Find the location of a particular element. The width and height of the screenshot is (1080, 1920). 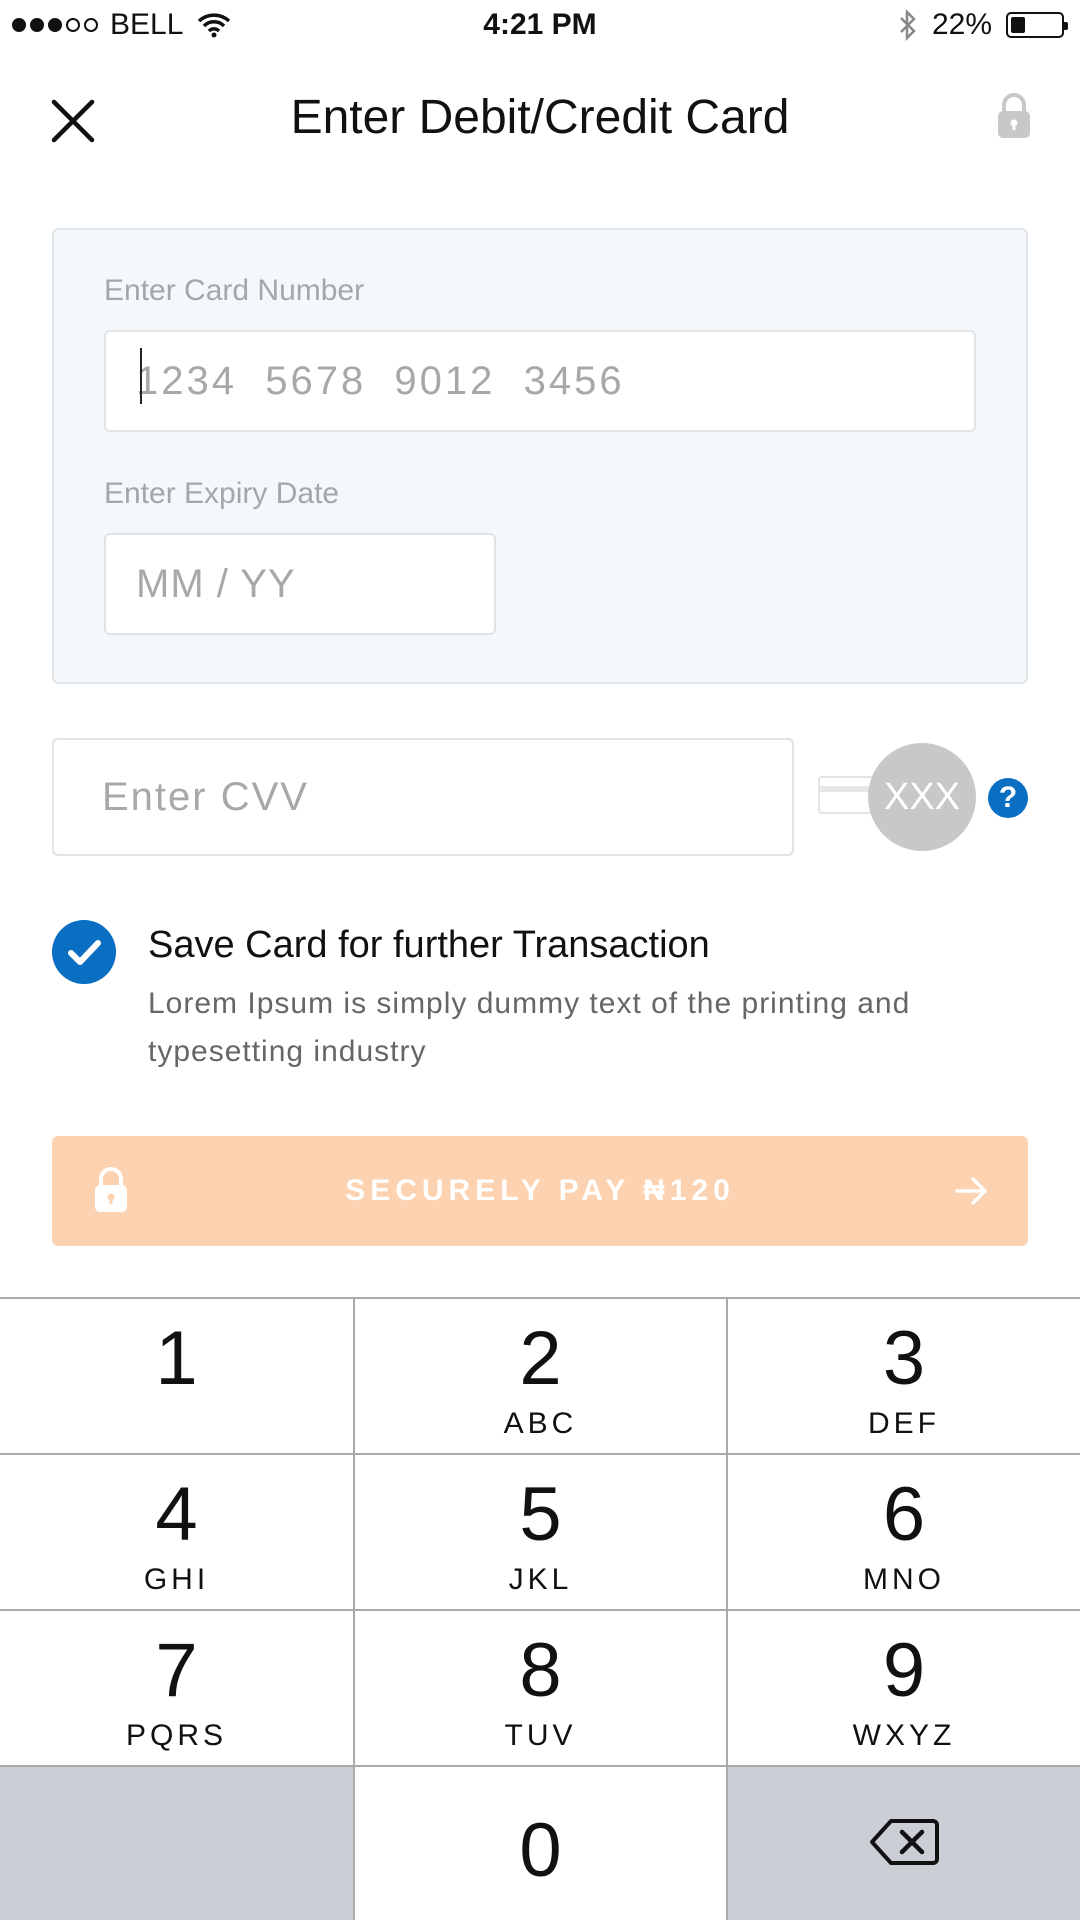

key-1: 1 is located at coordinates (177, 1377).